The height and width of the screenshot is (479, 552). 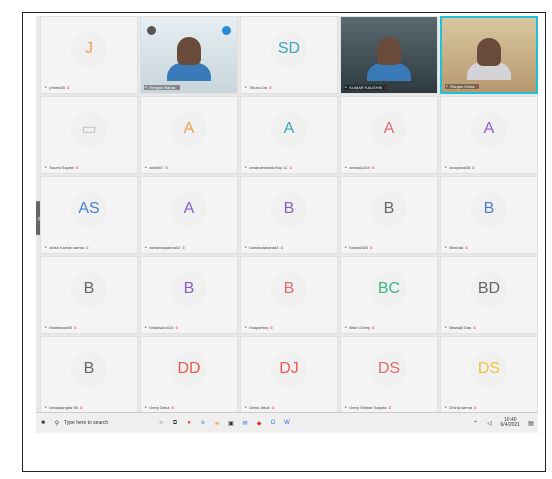 I want to click on participant-tile: B ⚬ bamandanarad3 ⦸, so click(x=289, y=215).